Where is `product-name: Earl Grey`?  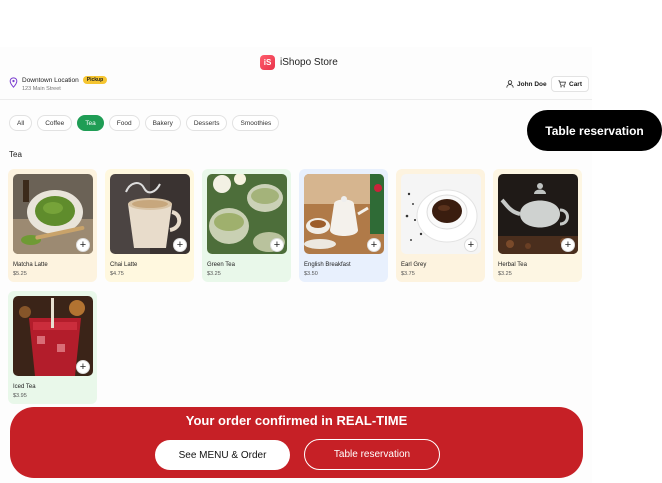 product-name: Earl Grey is located at coordinates (414, 265).